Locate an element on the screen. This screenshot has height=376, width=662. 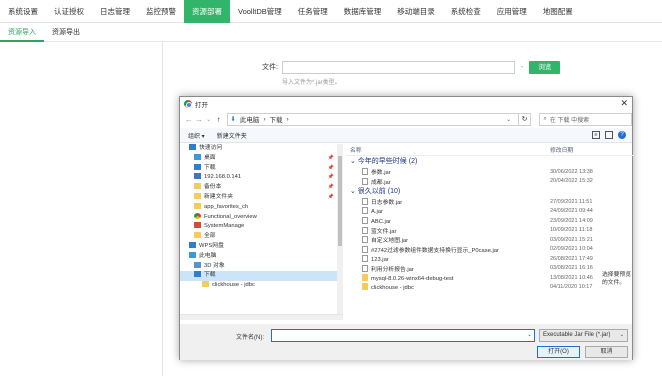
tree-item: 备份本 📌 is located at coordinates (261, 188).